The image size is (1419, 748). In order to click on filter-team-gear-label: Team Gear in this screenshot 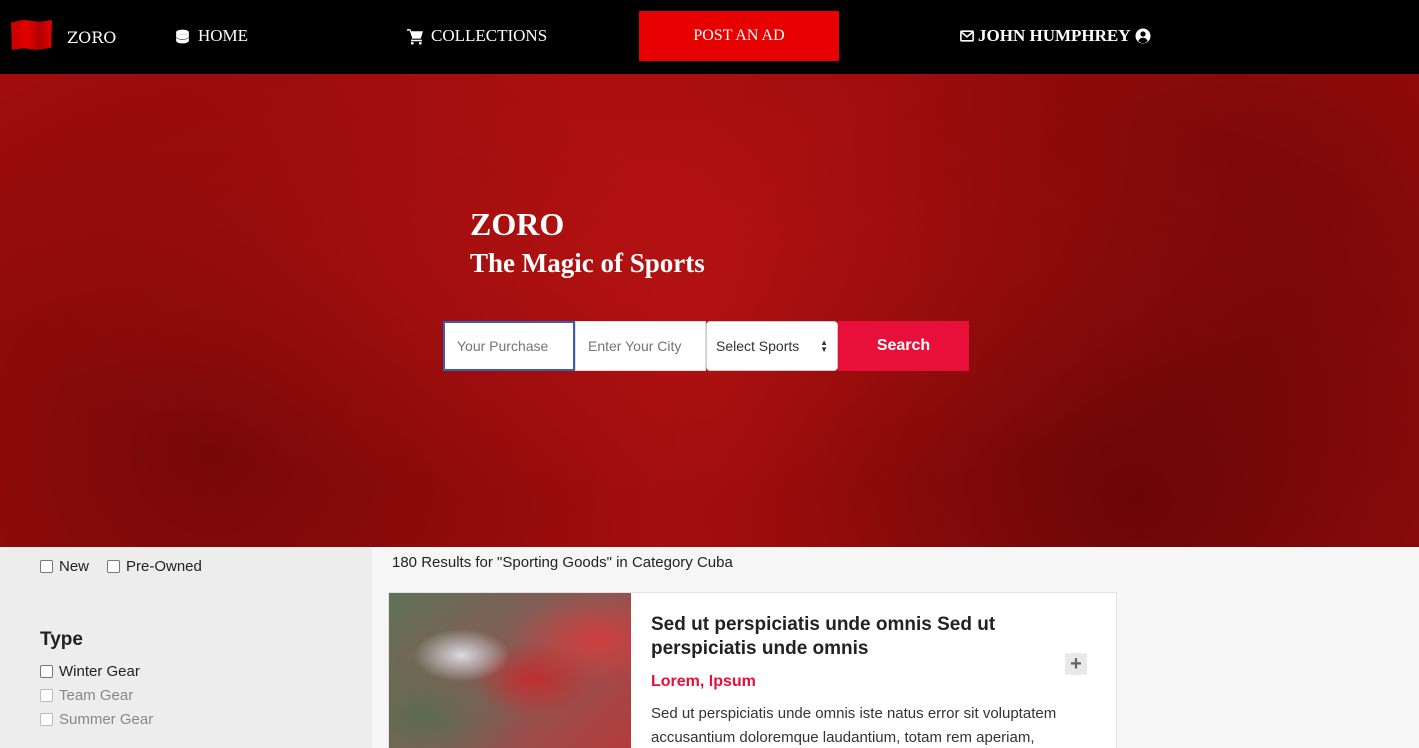, I will do `click(96, 695)`.